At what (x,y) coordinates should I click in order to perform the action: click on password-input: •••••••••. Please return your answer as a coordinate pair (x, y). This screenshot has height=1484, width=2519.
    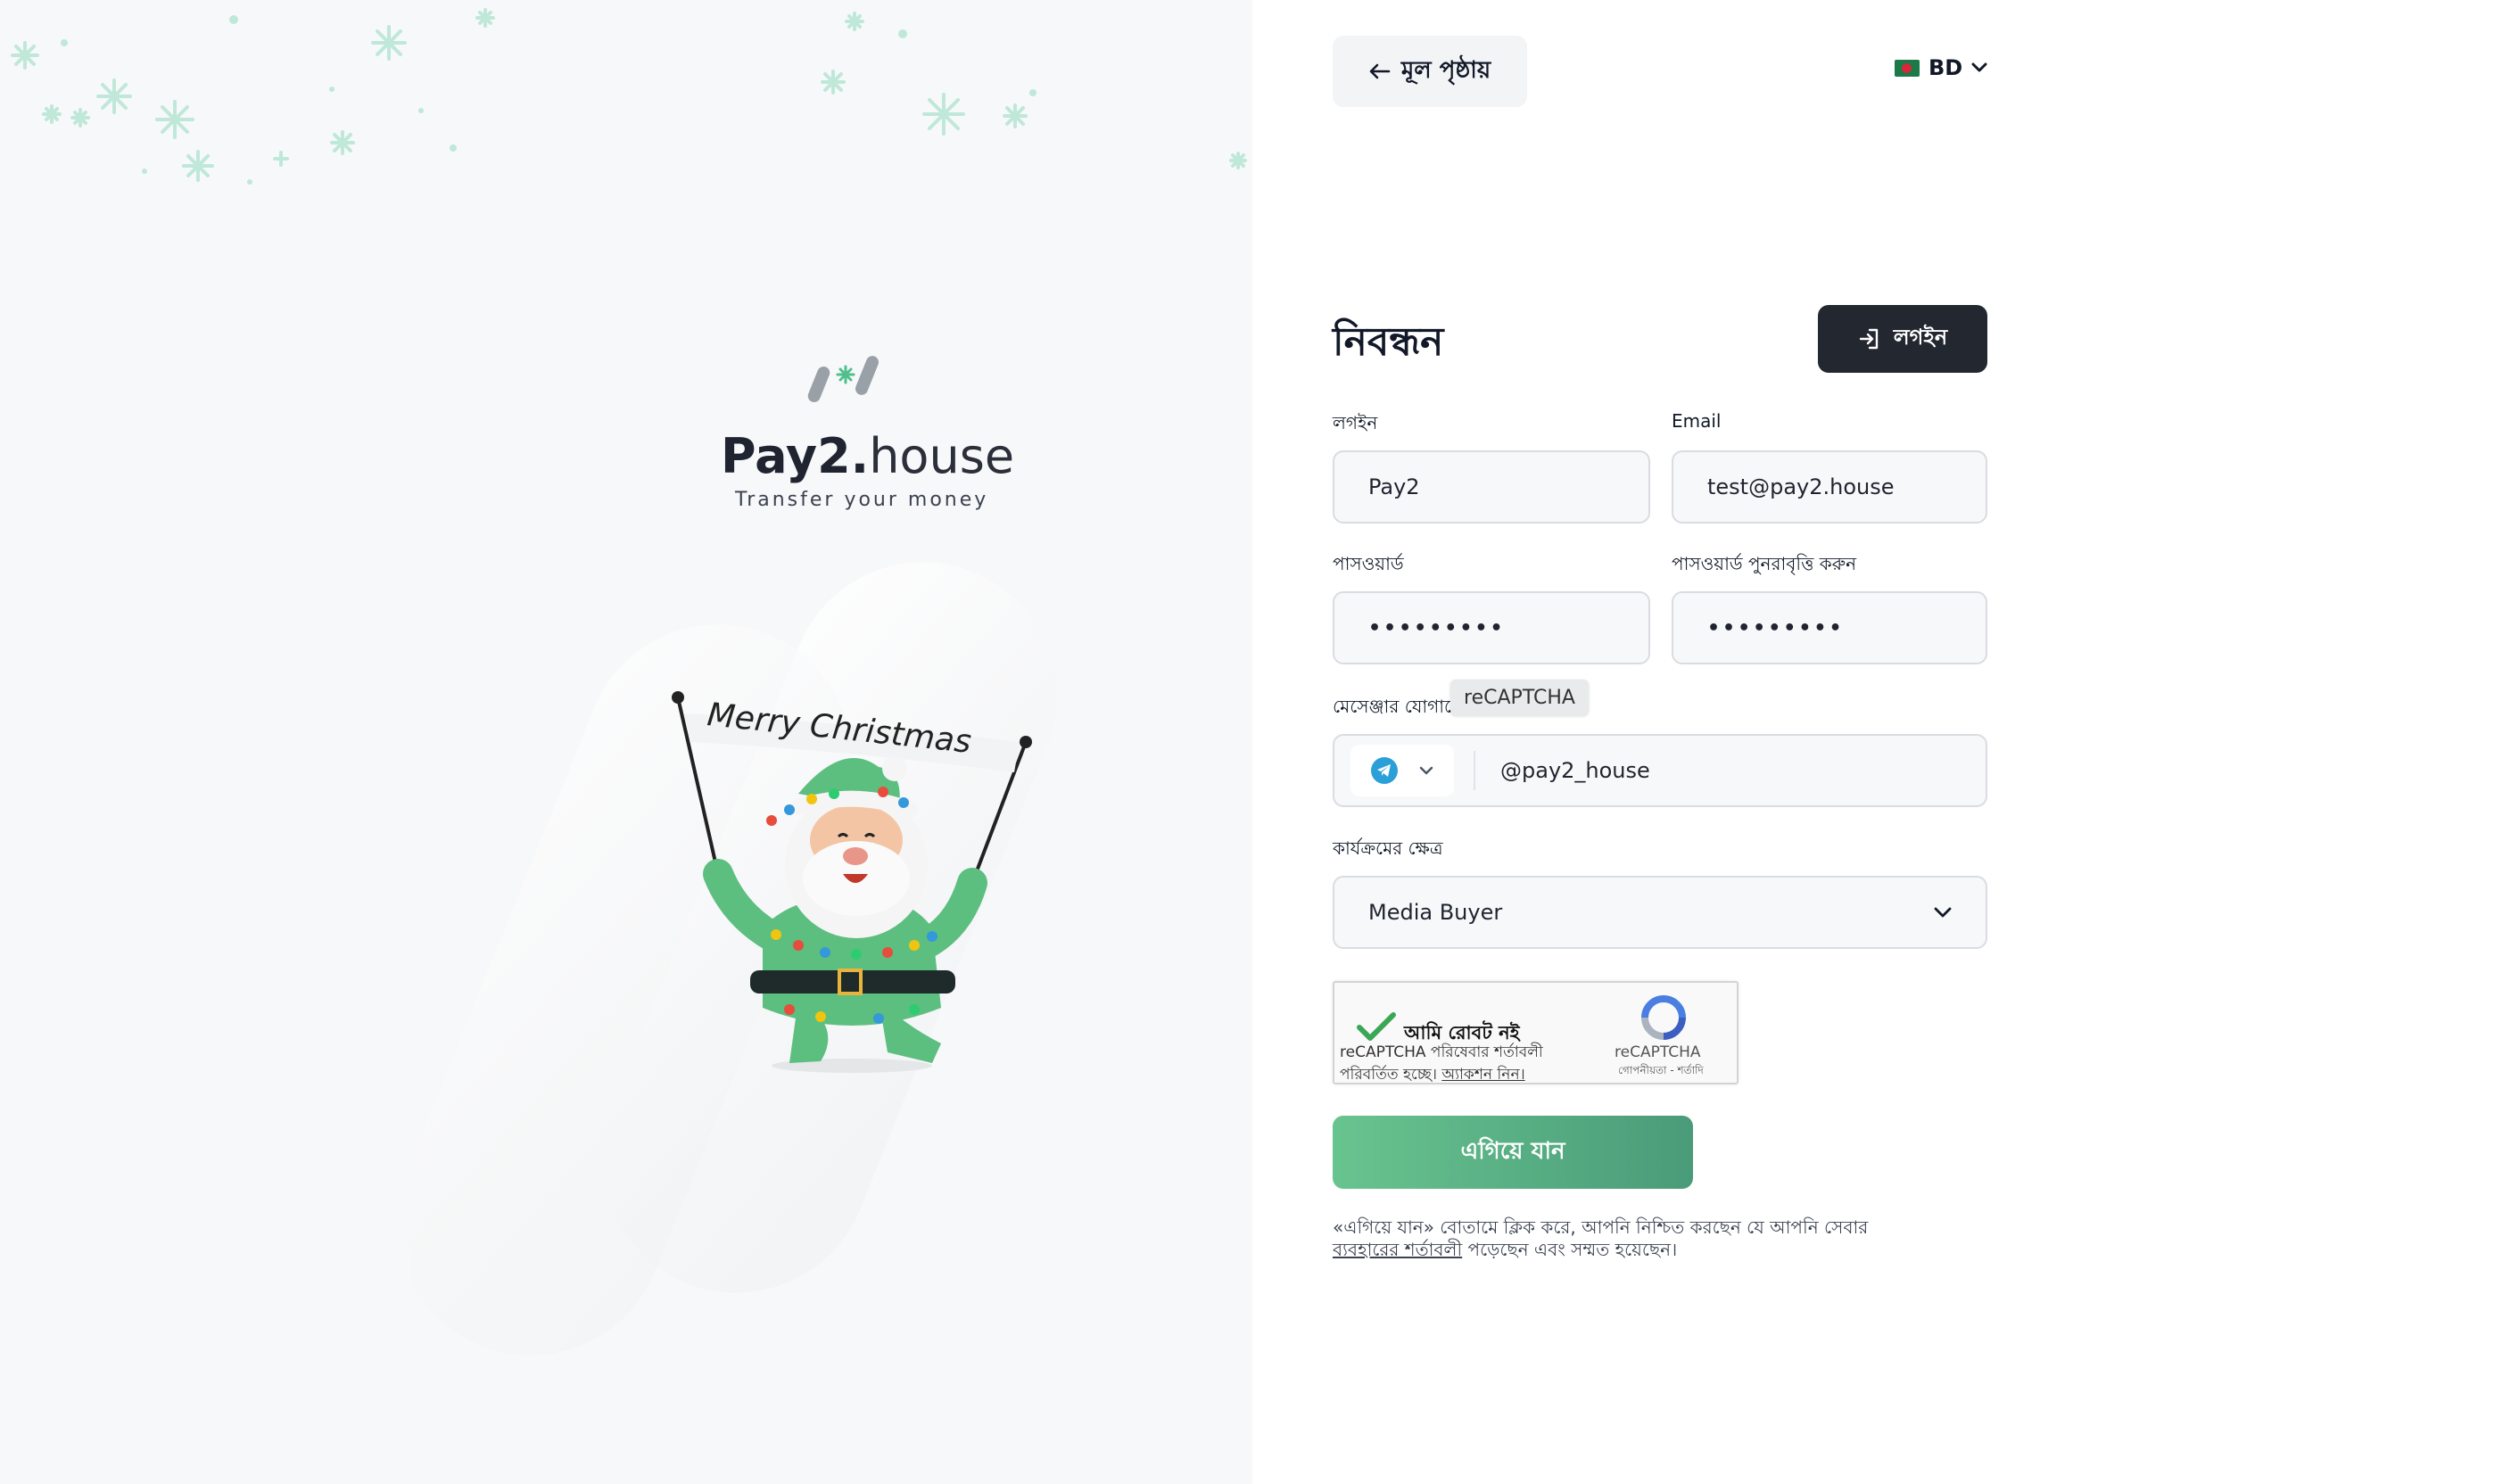
    Looking at the image, I should click on (1491, 627).